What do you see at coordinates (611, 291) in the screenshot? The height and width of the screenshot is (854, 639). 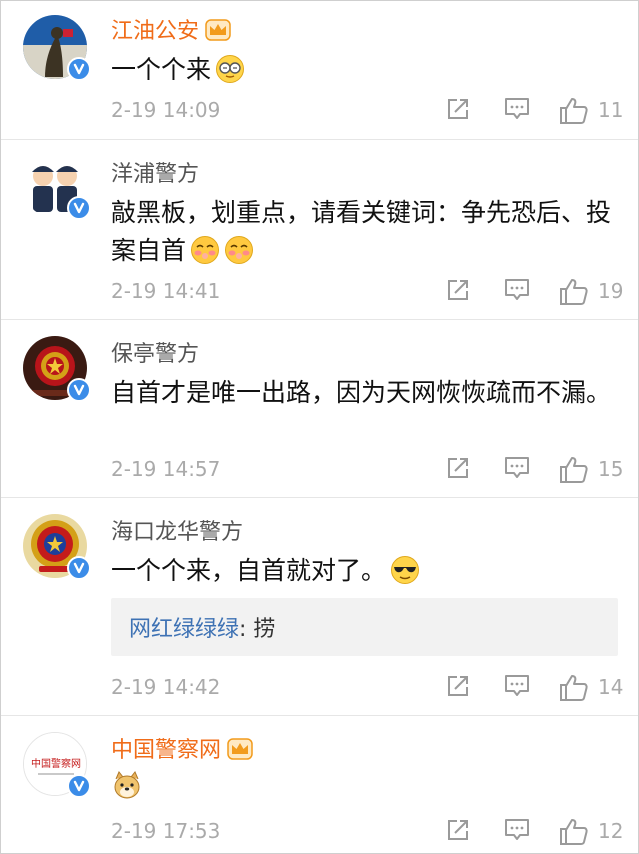 I see `like-count: 19` at bounding box center [611, 291].